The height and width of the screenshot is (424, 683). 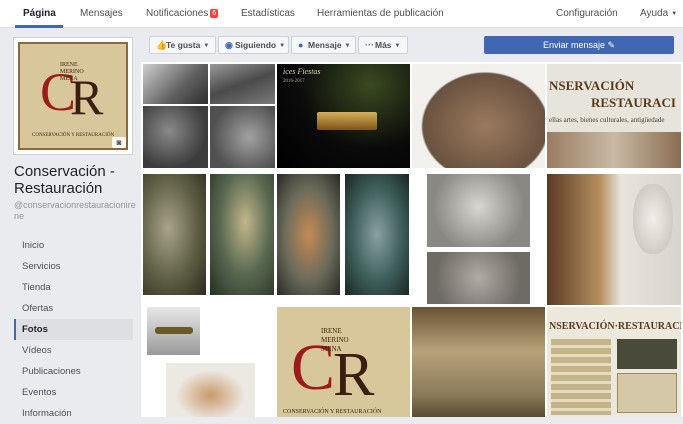 I want to click on like-button: 👍Te gusta ▼, so click(x=182, y=45).